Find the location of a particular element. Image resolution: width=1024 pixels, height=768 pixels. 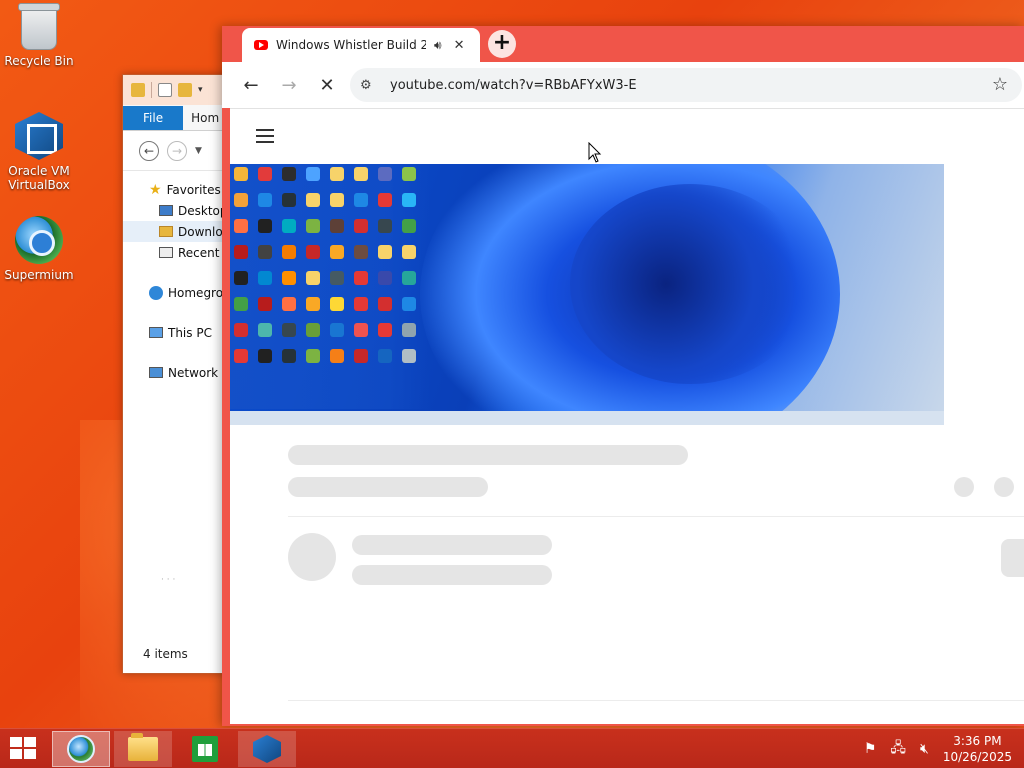

explorer-titlebar: ▾ is located at coordinates (177, 90).